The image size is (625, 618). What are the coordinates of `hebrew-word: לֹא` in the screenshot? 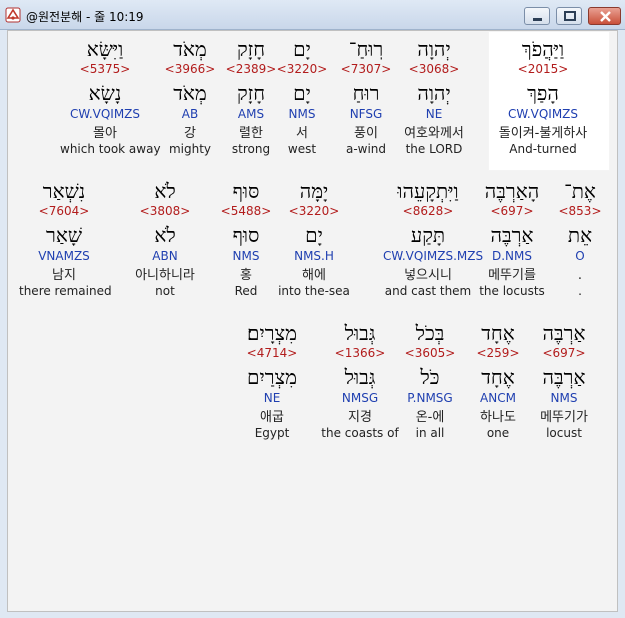 It's located at (165, 191).